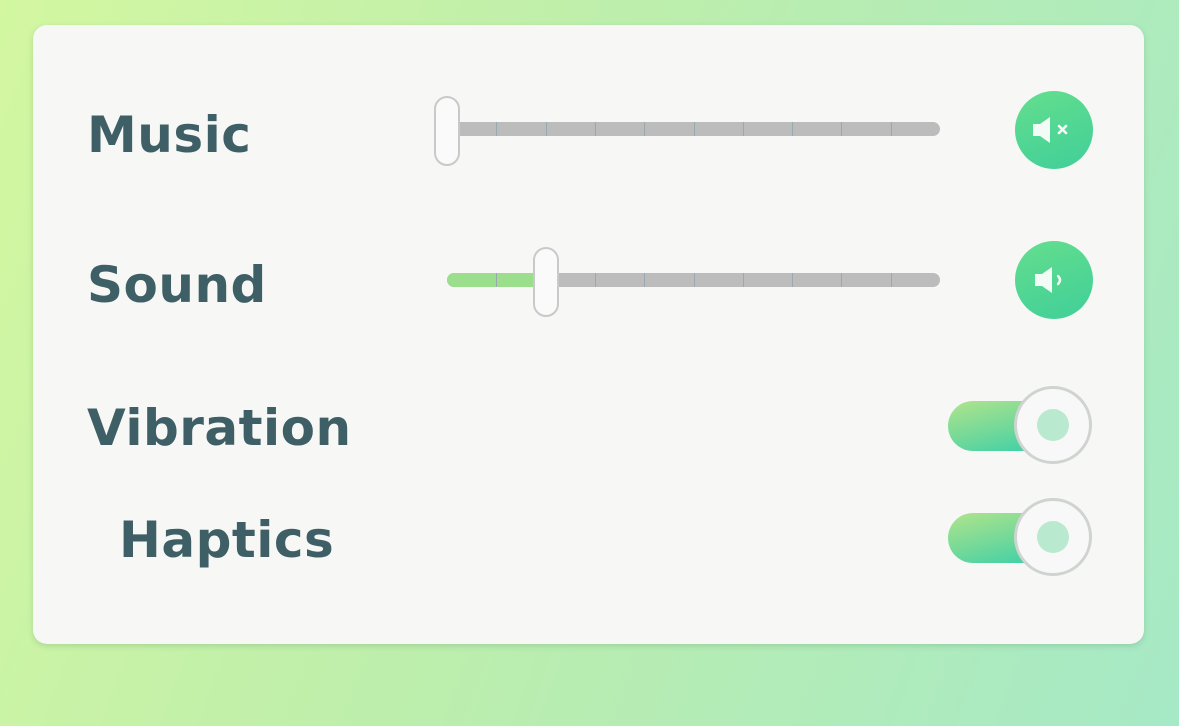 The image size is (1179, 726). What do you see at coordinates (177, 285) in the screenshot?
I see `sound-label: Sound` at bounding box center [177, 285].